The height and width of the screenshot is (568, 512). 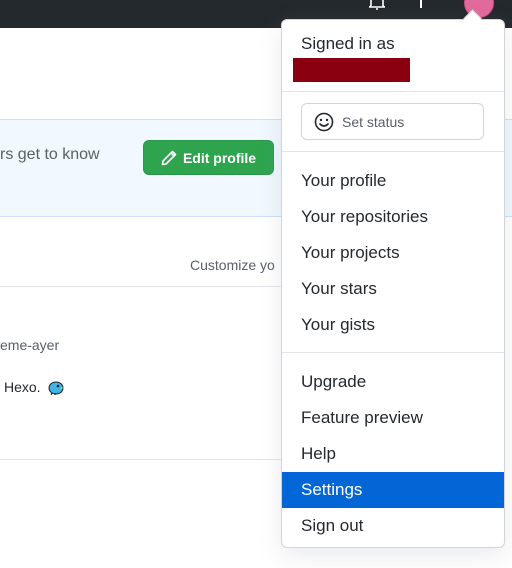 What do you see at coordinates (22, 387) in the screenshot?
I see `description-text: Hexo.` at bounding box center [22, 387].